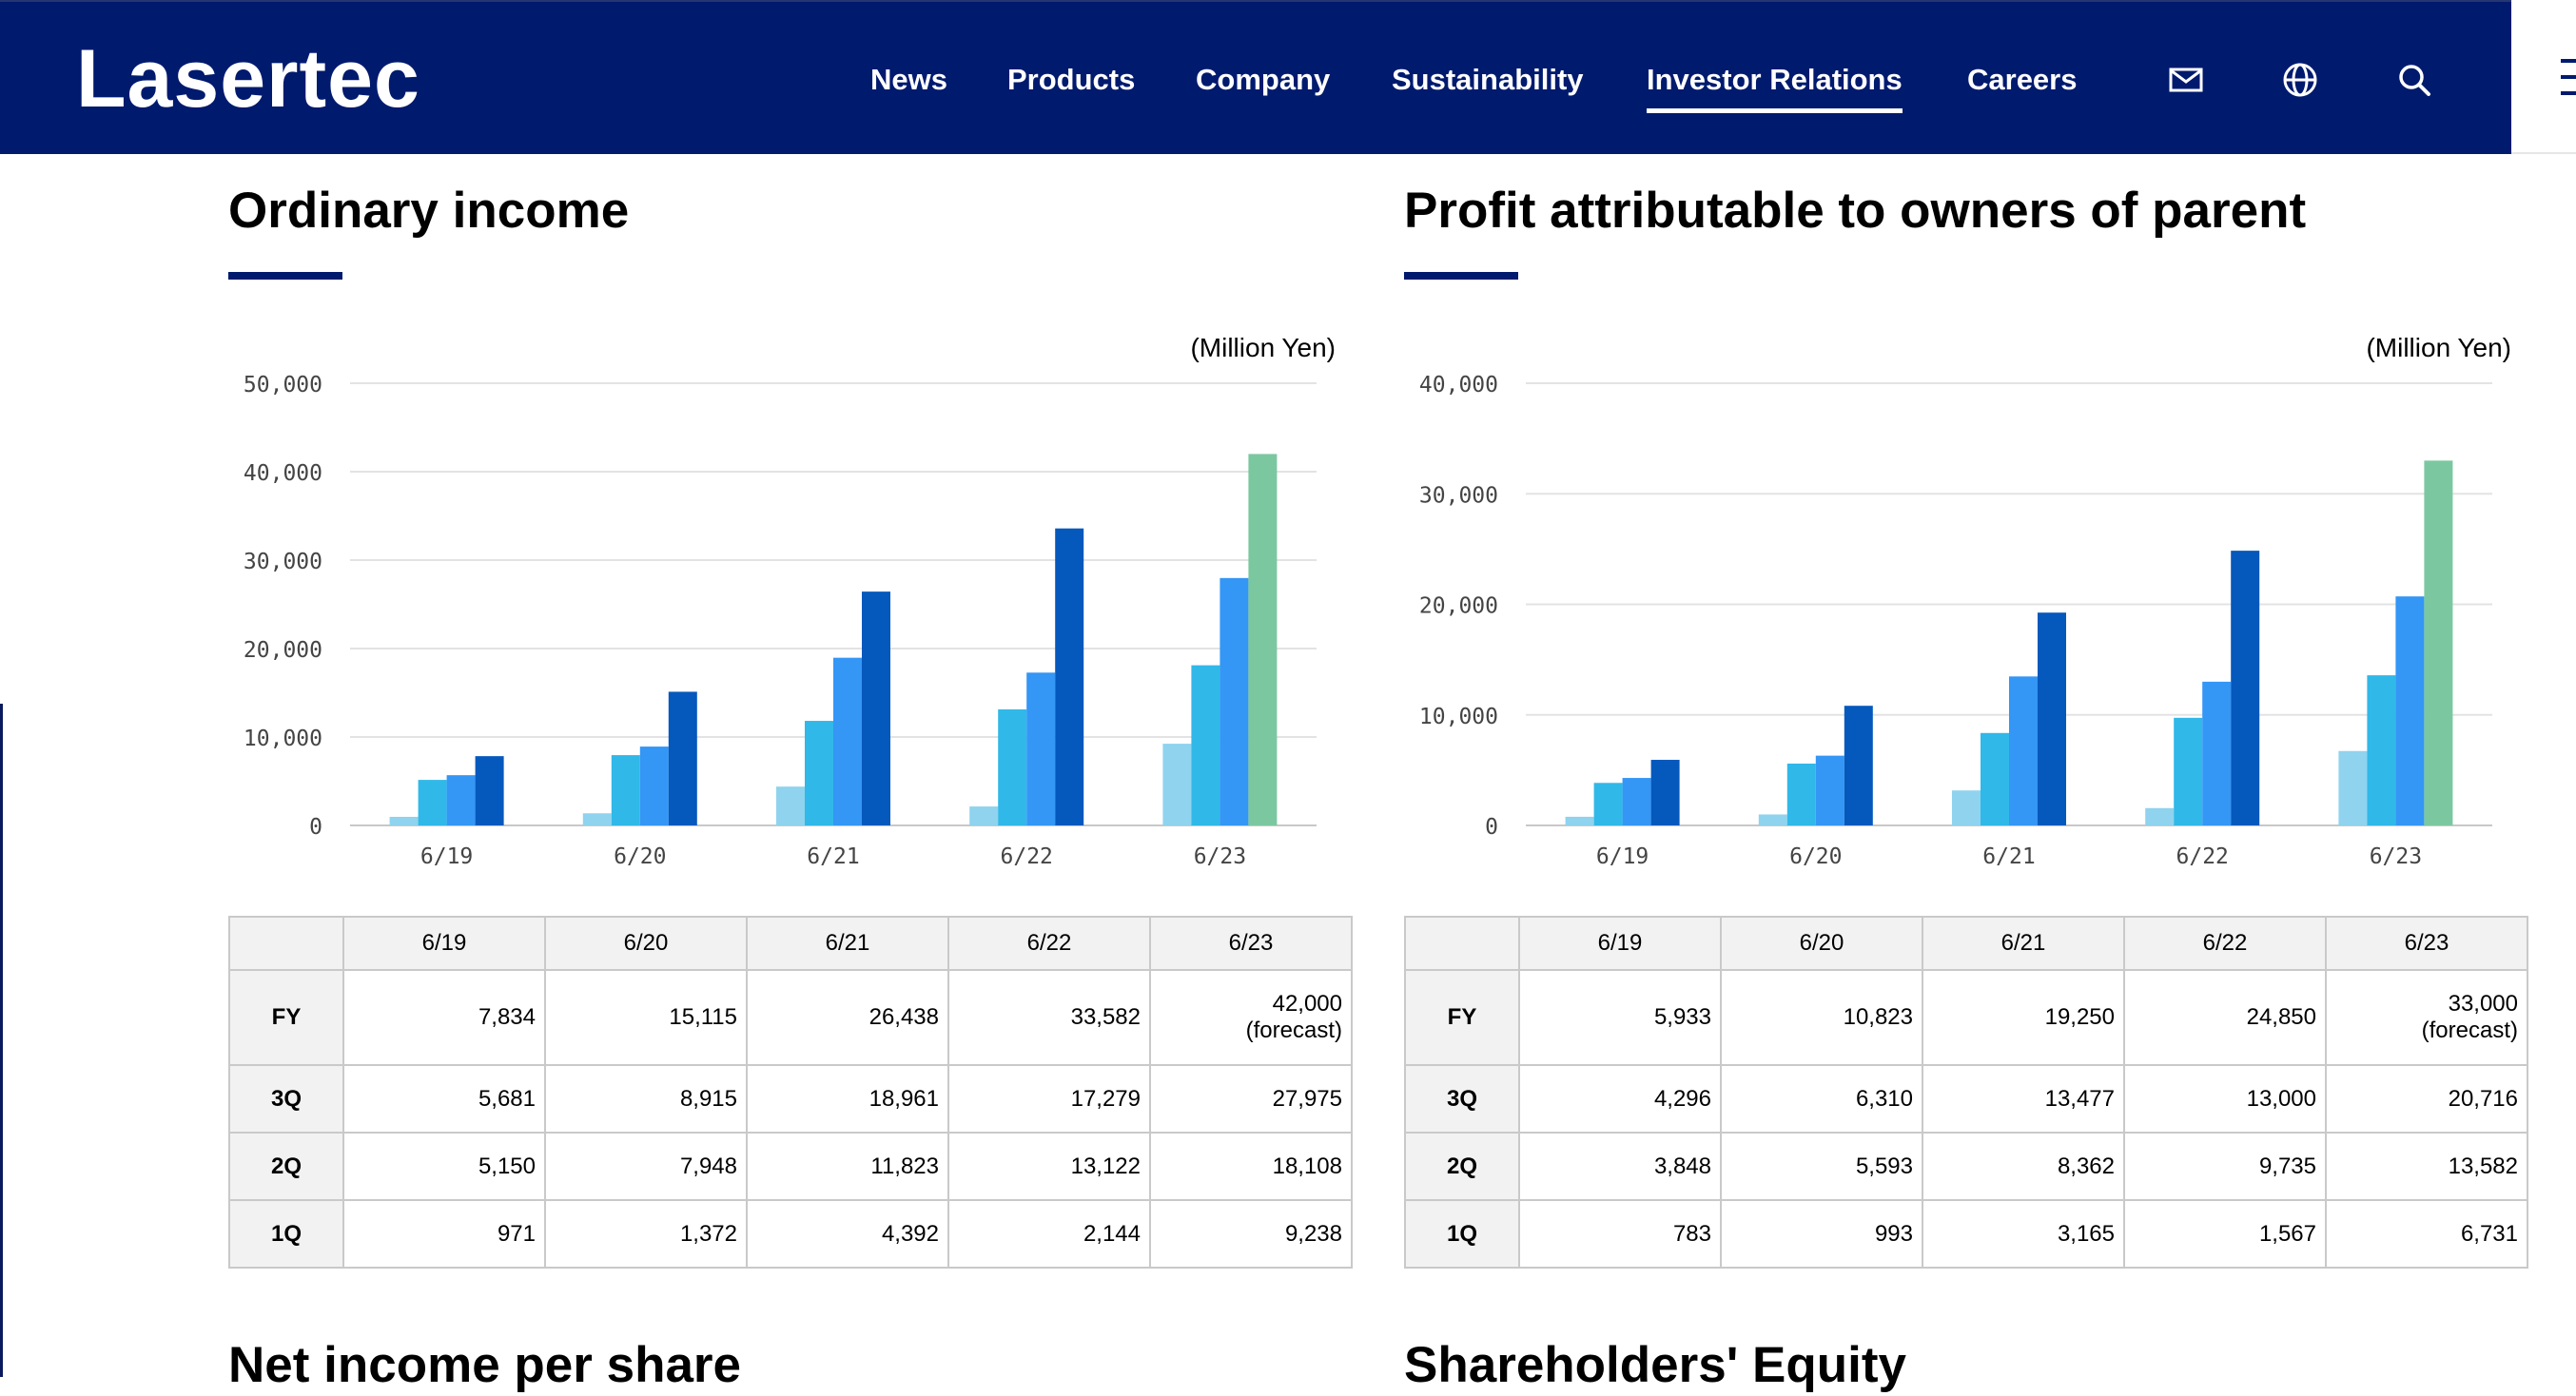 The image size is (2576, 1396). I want to click on x-tick-label: 6/21, so click(833, 856).